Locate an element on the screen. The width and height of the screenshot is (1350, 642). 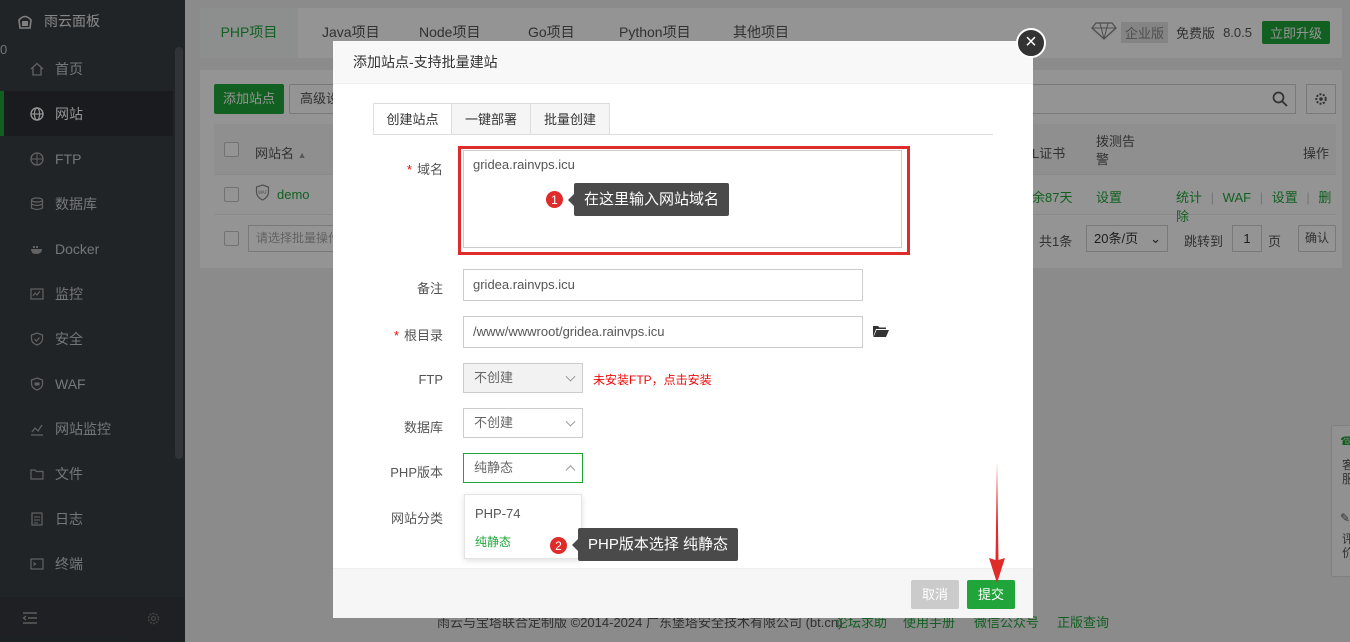
tab-create-site: 创建站点 is located at coordinates (412, 119).